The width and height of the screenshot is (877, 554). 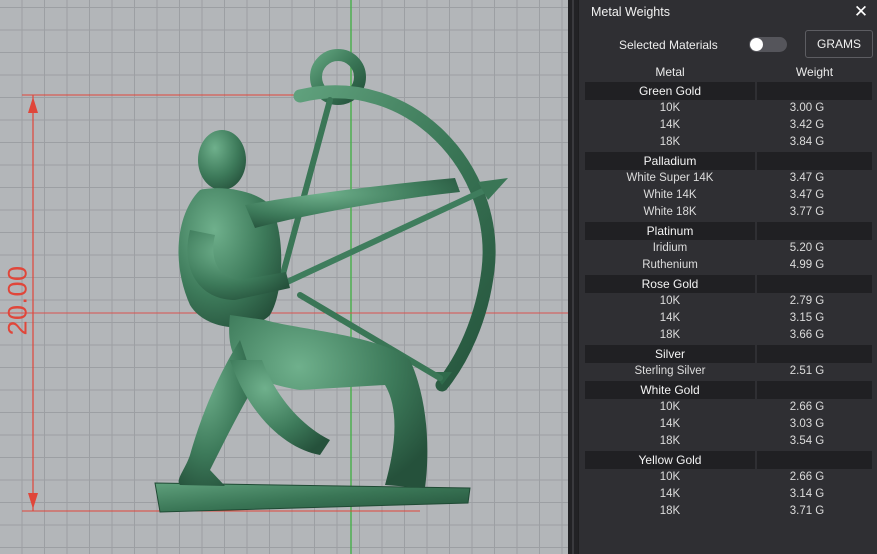 What do you see at coordinates (670, 248) in the screenshot?
I see `alloy-name: Iridium` at bounding box center [670, 248].